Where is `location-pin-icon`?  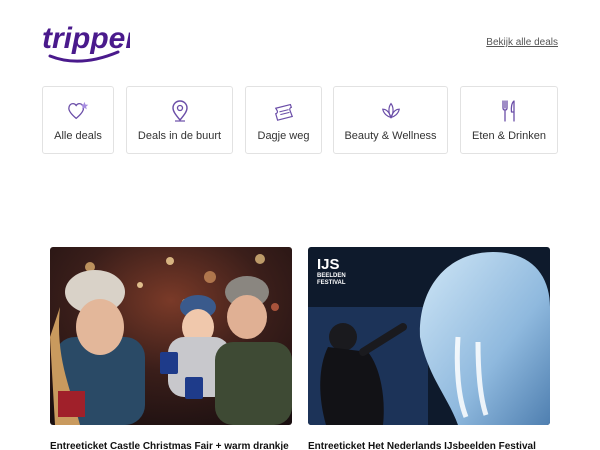
location-pin-icon is located at coordinates (180, 111).